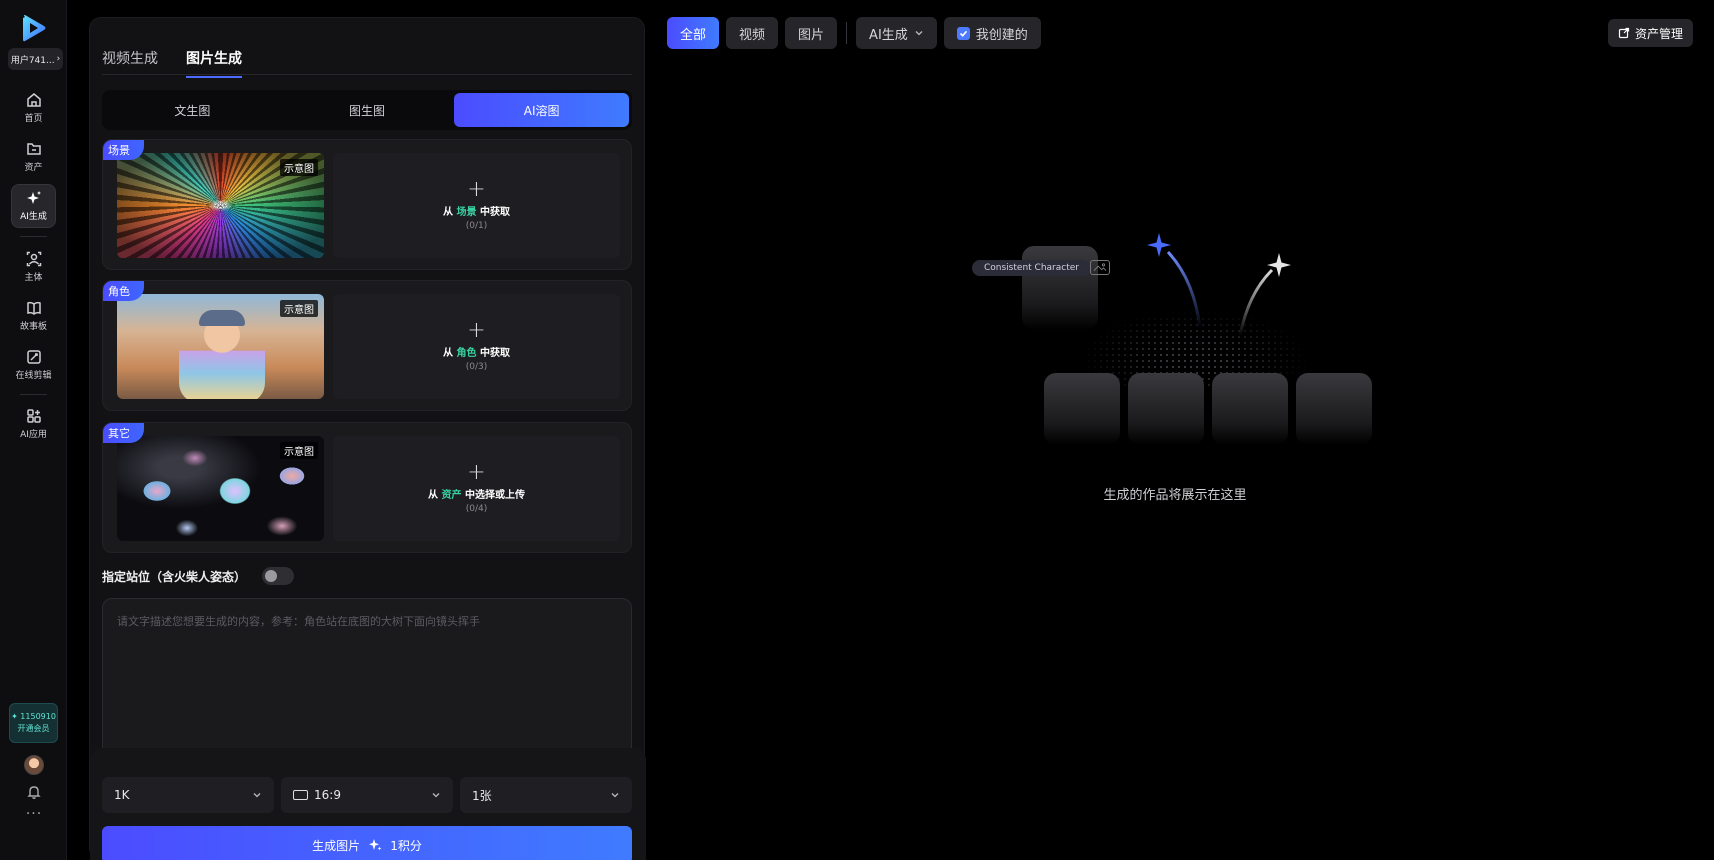  What do you see at coordinates (33, 157) in the screenshot?
I see `nav-item-assets: 资产` at bounding box center [33, 157].